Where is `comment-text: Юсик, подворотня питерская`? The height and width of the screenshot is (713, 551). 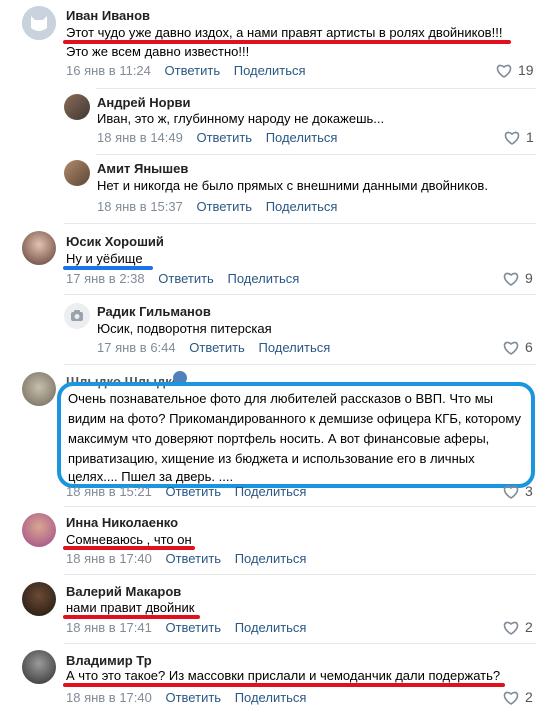
comment-text: Юсик, подворотня питерская is located at coordinates (184, 328).